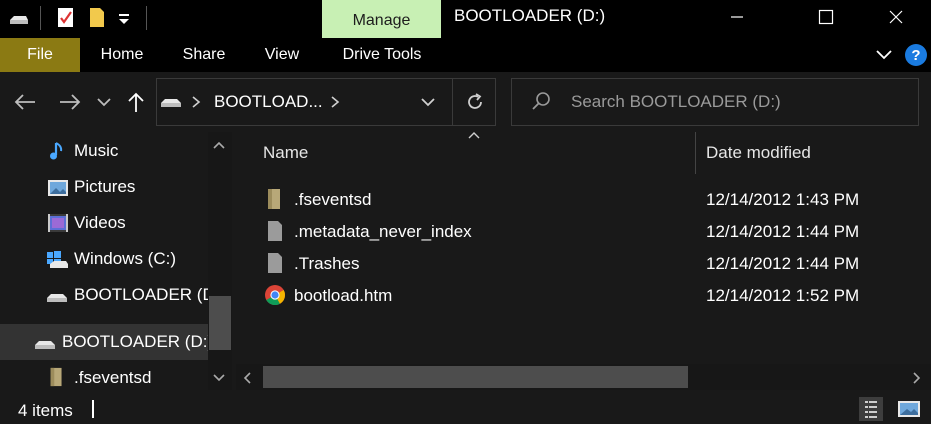  I want to click on item-count: 4 items, so click(45, 410).